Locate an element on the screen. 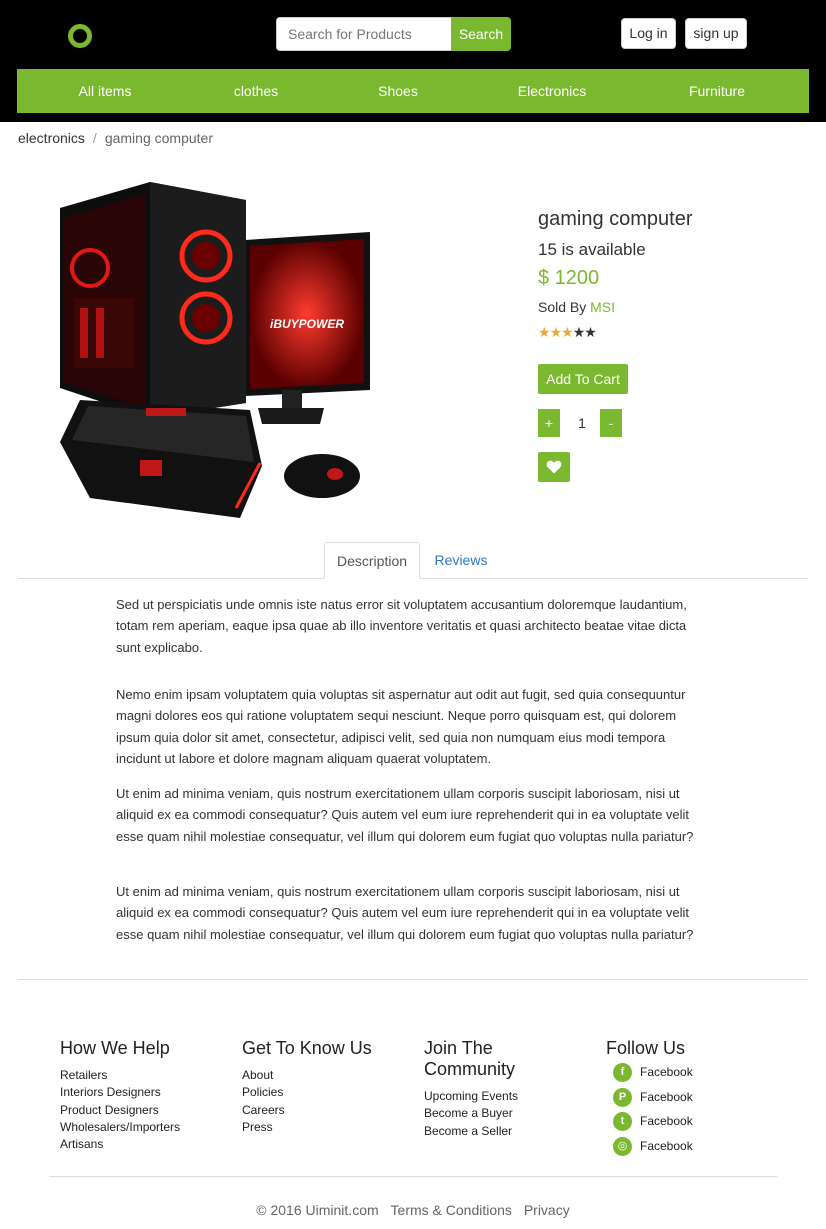  tab-description: Description is located at coordinates (372, 560).